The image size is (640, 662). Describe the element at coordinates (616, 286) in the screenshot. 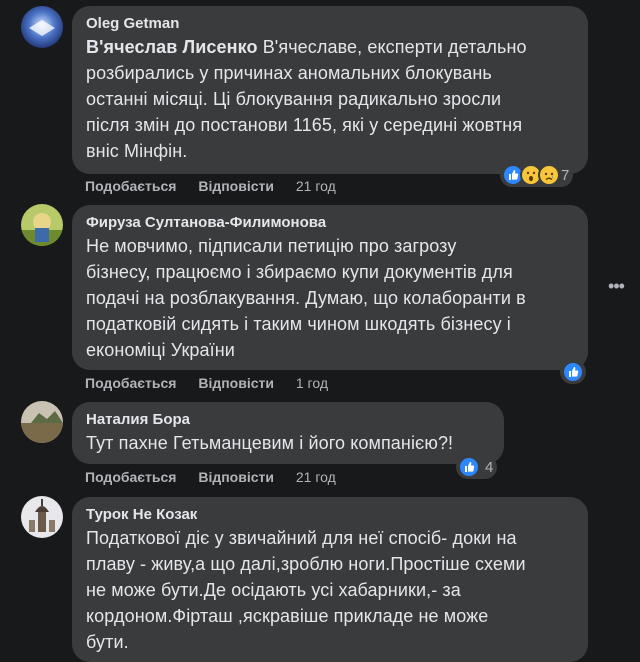

I see `more-options-icon: •••` at that location.